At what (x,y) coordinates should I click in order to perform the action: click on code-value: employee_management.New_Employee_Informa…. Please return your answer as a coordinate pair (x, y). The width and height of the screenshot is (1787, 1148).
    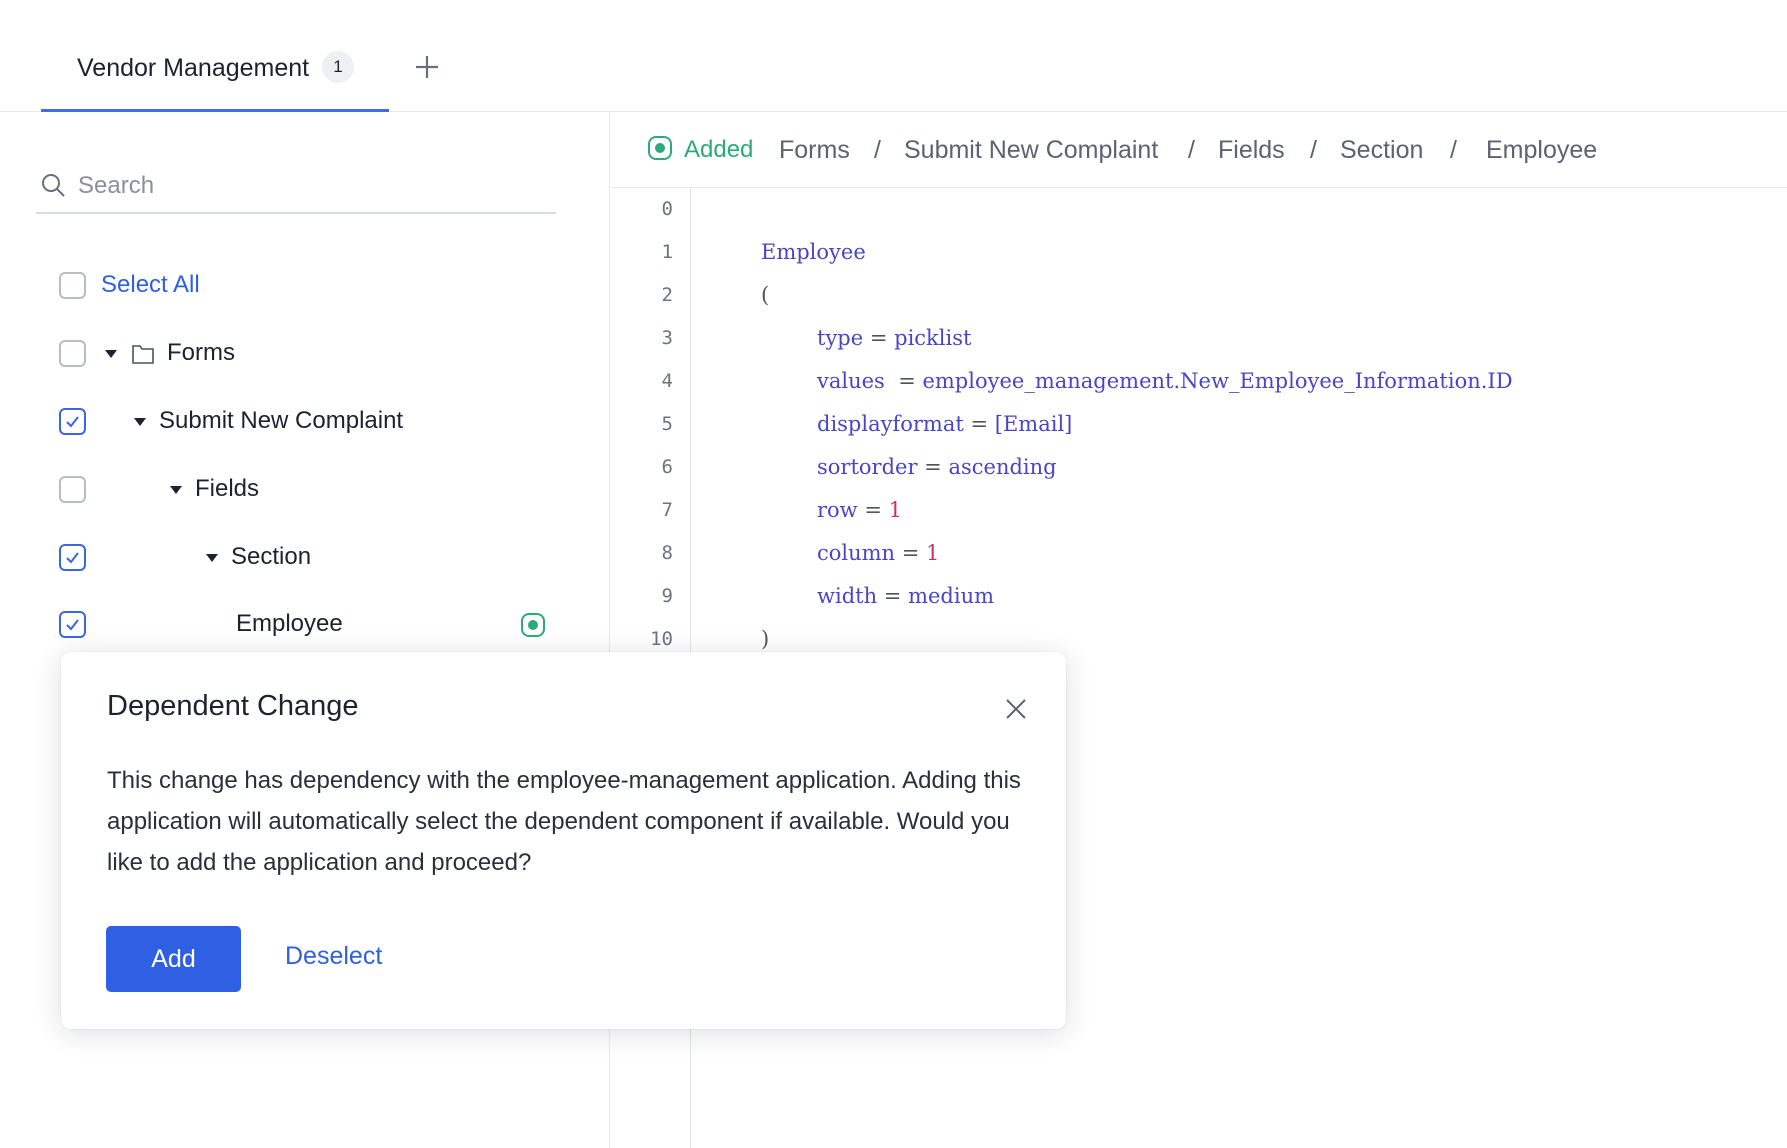
    Looking at the image, I should click on (1217, 381).